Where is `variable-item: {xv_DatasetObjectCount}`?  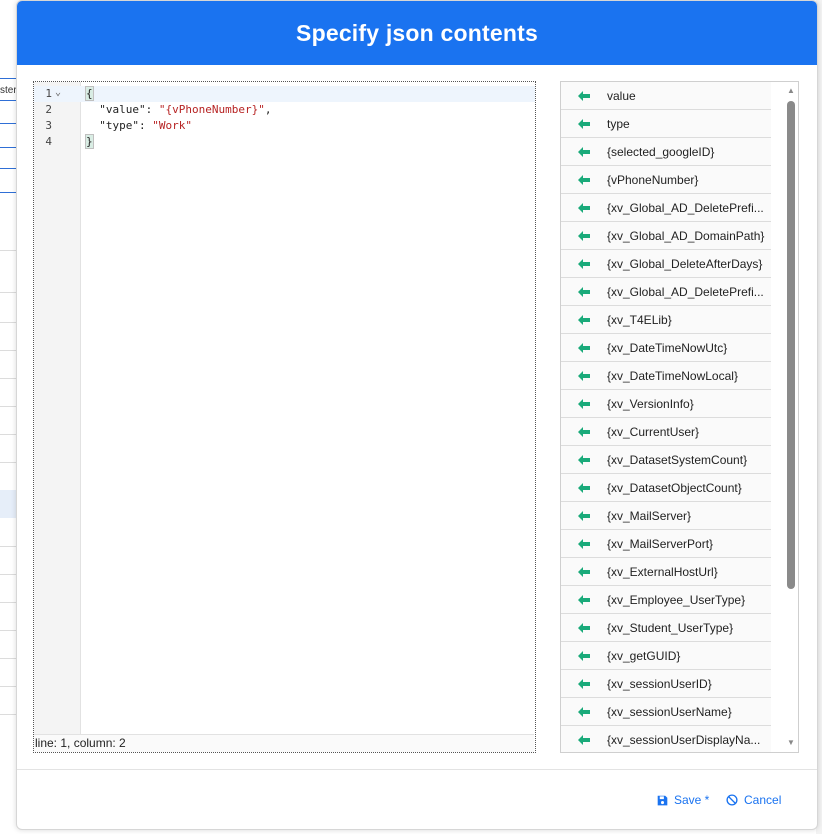 variable-item: {xv_DatasetObjectCount} is located at coordinates (666, 488).